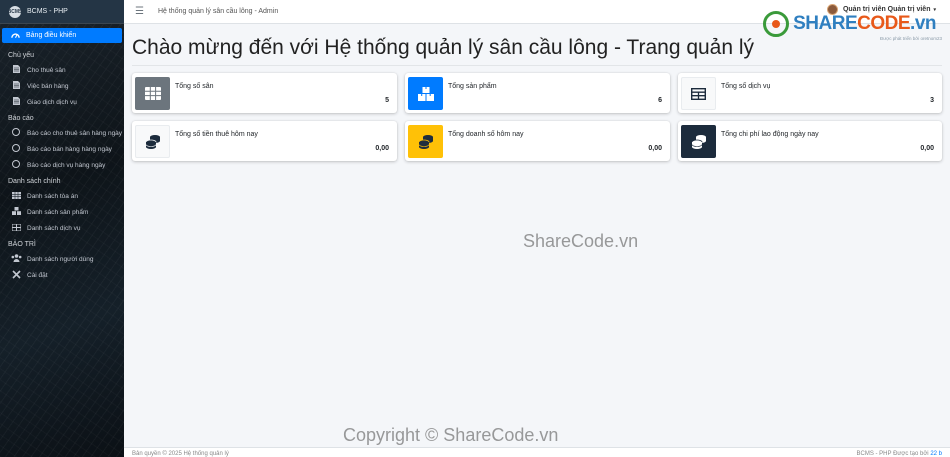 The height and width of the screenshot is (457, 950). What do you see at coordinates (54, 228) in the screenshot?
I see `sidebar-item-label: Danh sách dịch vụ` at bounding box center [54, 228].